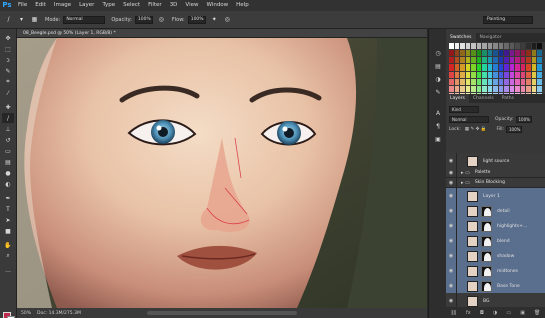 The width and height of the screenshot is (545, 318). Describe the element at coordinates (522, 313) in the screenshot. I see `new-layer-icon: ▣` at that location.